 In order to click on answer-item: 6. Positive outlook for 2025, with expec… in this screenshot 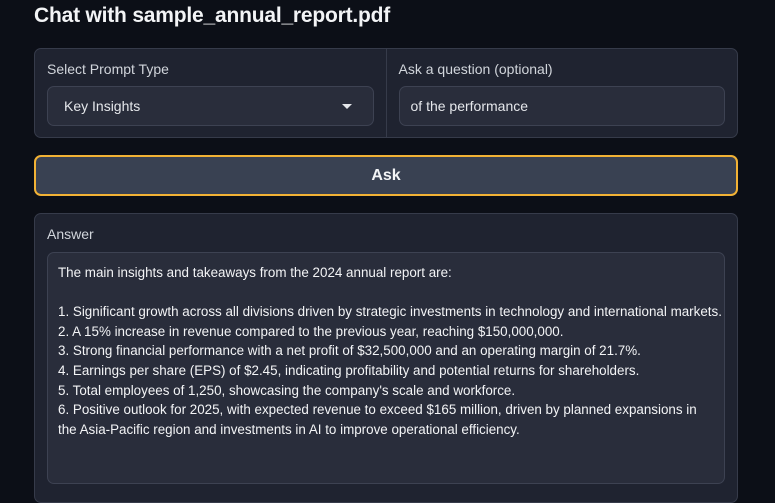, I will do `click(377, 419)`.